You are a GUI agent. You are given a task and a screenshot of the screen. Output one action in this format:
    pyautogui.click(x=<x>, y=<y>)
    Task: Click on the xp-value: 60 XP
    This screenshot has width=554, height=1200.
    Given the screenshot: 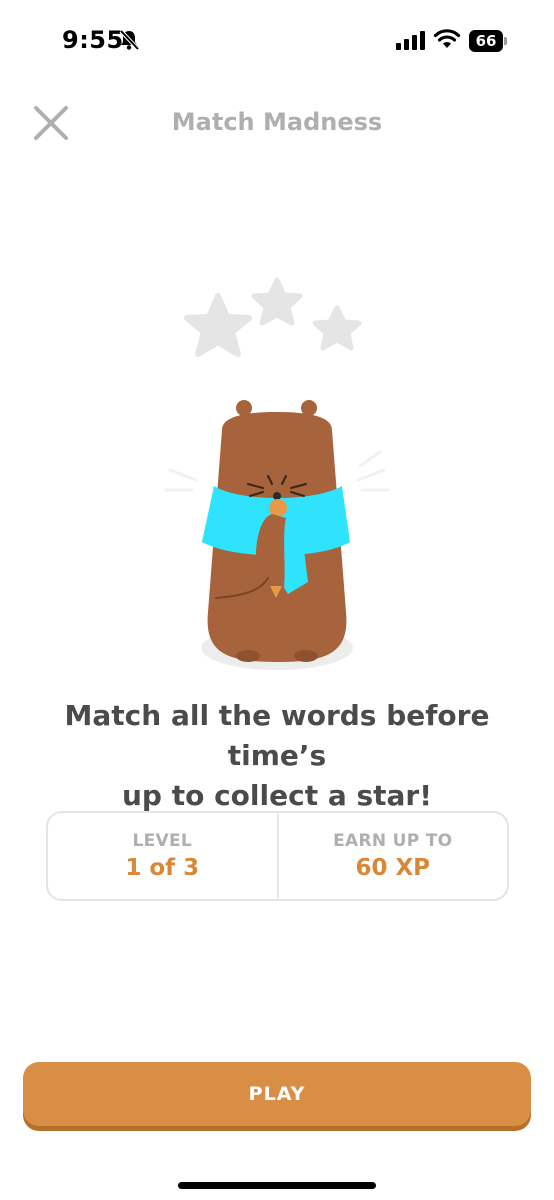 What is the action you would take?
    pyautogui.click(x=393, y=868)
    